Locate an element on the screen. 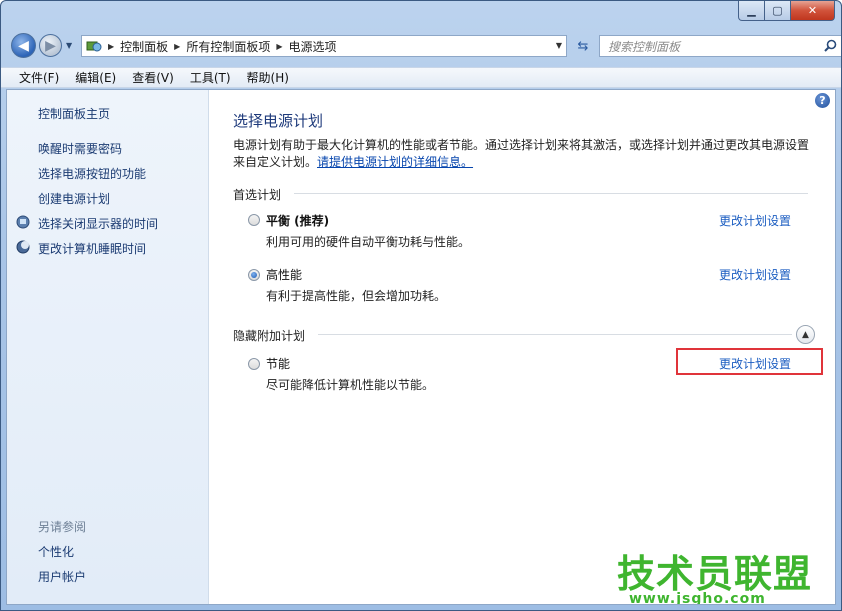 This screenshot has width=842, height=611. preferred-plans-heading: 首选计划 is located at coordinates (257, 195).